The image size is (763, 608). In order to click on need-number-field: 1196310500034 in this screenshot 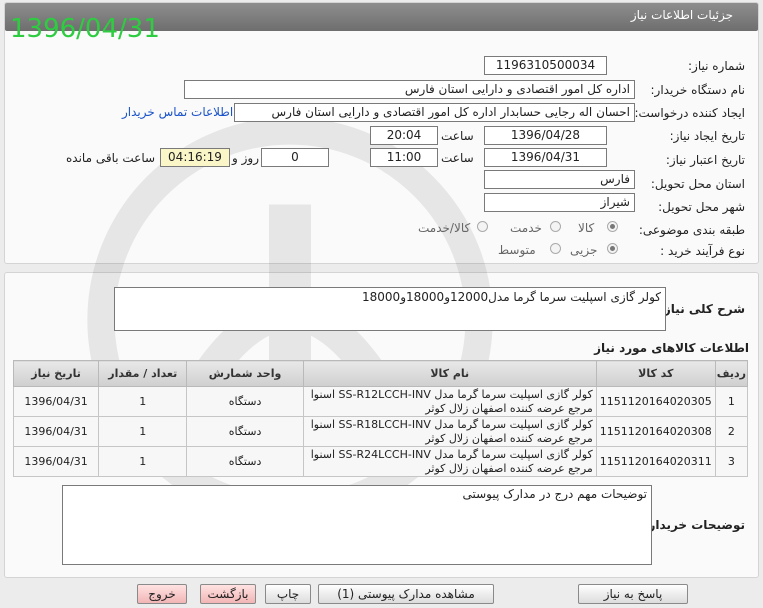, I will do `click(545, 65)`.